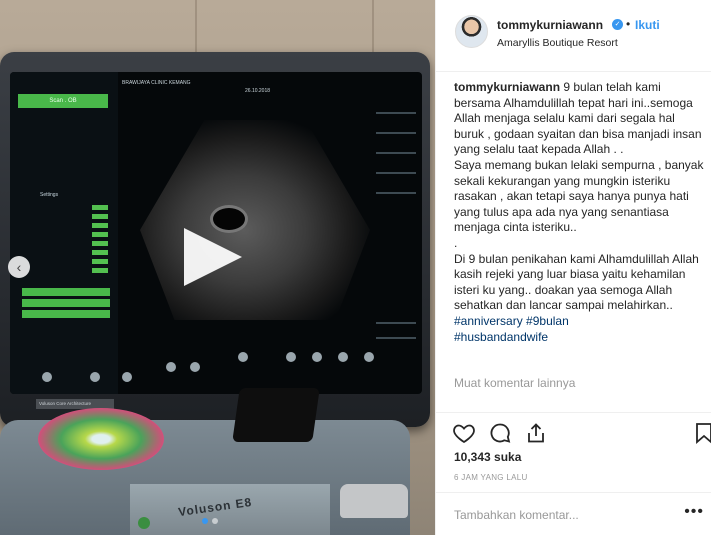 This screenshot has height=535, width=711. I want to click on avatar, so click(471, 31).